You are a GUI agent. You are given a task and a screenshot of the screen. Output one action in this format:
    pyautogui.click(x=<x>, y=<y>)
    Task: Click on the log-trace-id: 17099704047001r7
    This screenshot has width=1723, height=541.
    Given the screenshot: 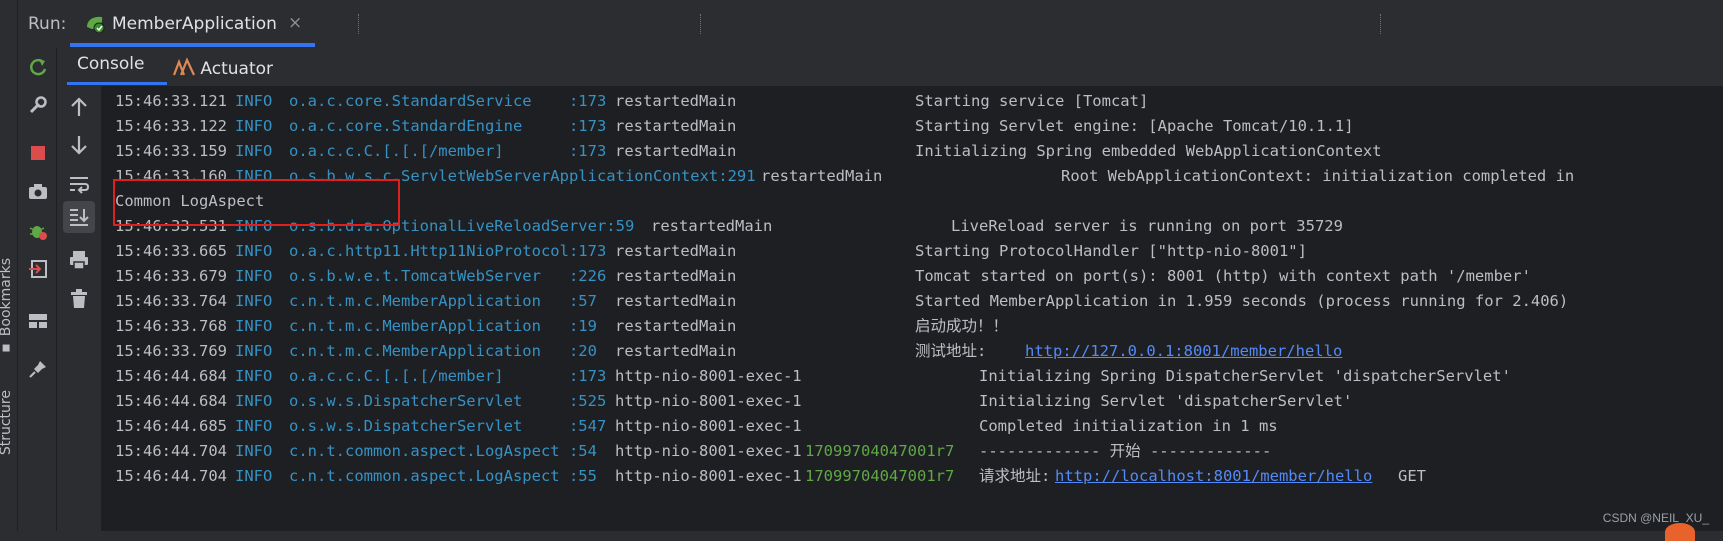 What is the action you would take?
    pyautogui.click(x=880, y=476)
    